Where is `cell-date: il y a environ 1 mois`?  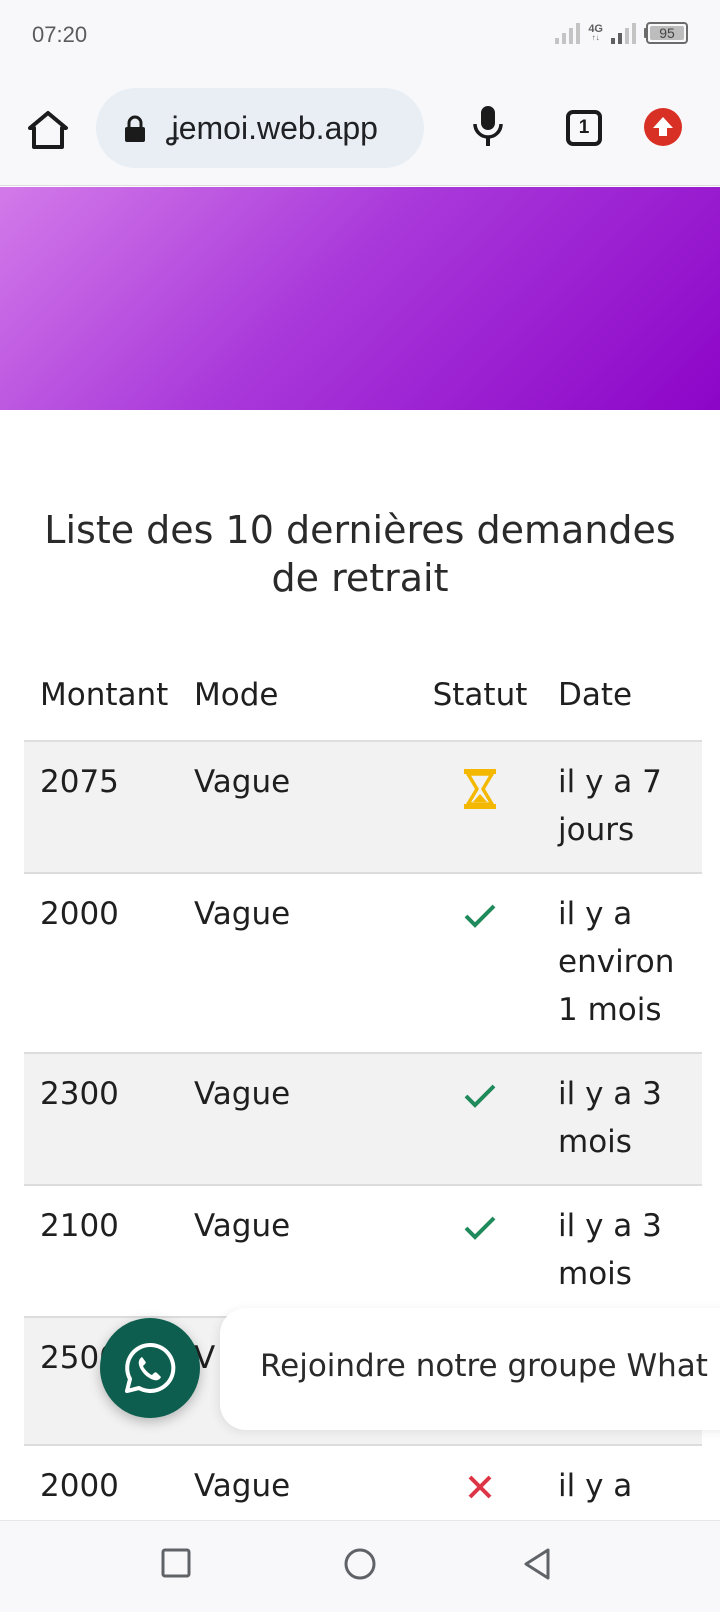
cell-date: il y a environ 1 mois is located at coordinates (616, 962).